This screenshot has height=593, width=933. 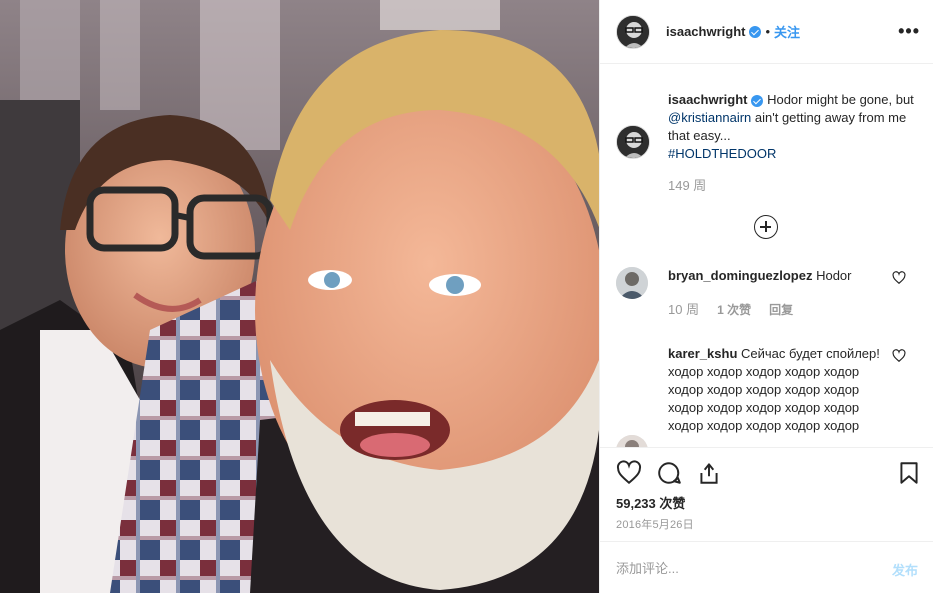 What do you see at coordinates (705, 31) in the screenshot?
I see `header-username: isaachwright` at bounding box center [705, 31].